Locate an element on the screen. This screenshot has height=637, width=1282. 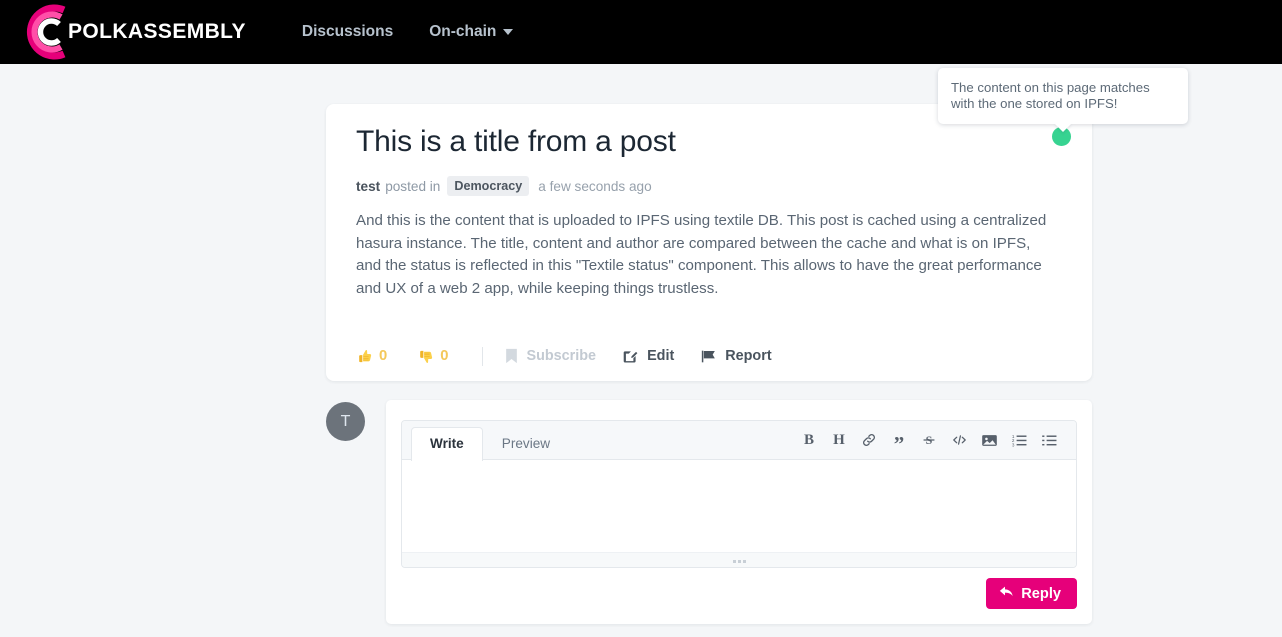
tab-write-label: Write is located at coordinates (447, 443).